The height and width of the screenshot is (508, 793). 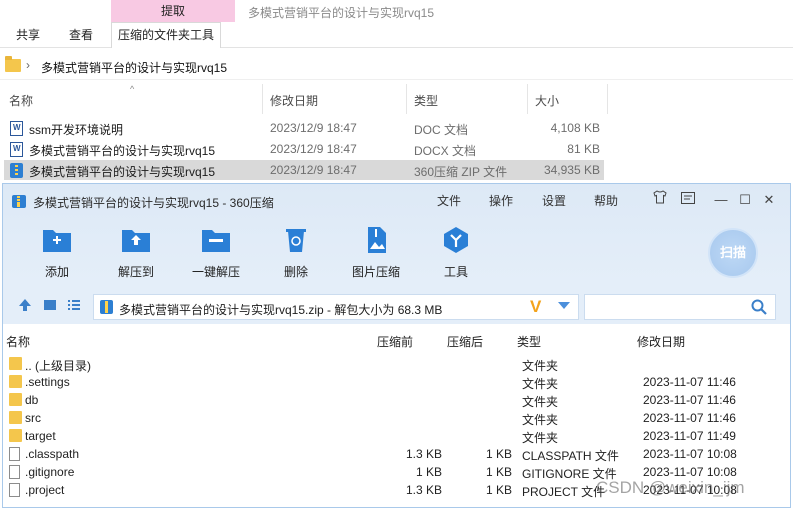 What do you see at coordinates (58, 366) in the screenshot?
I see `entry-name: .. (上级目录)` at bounding box center [58, 366].